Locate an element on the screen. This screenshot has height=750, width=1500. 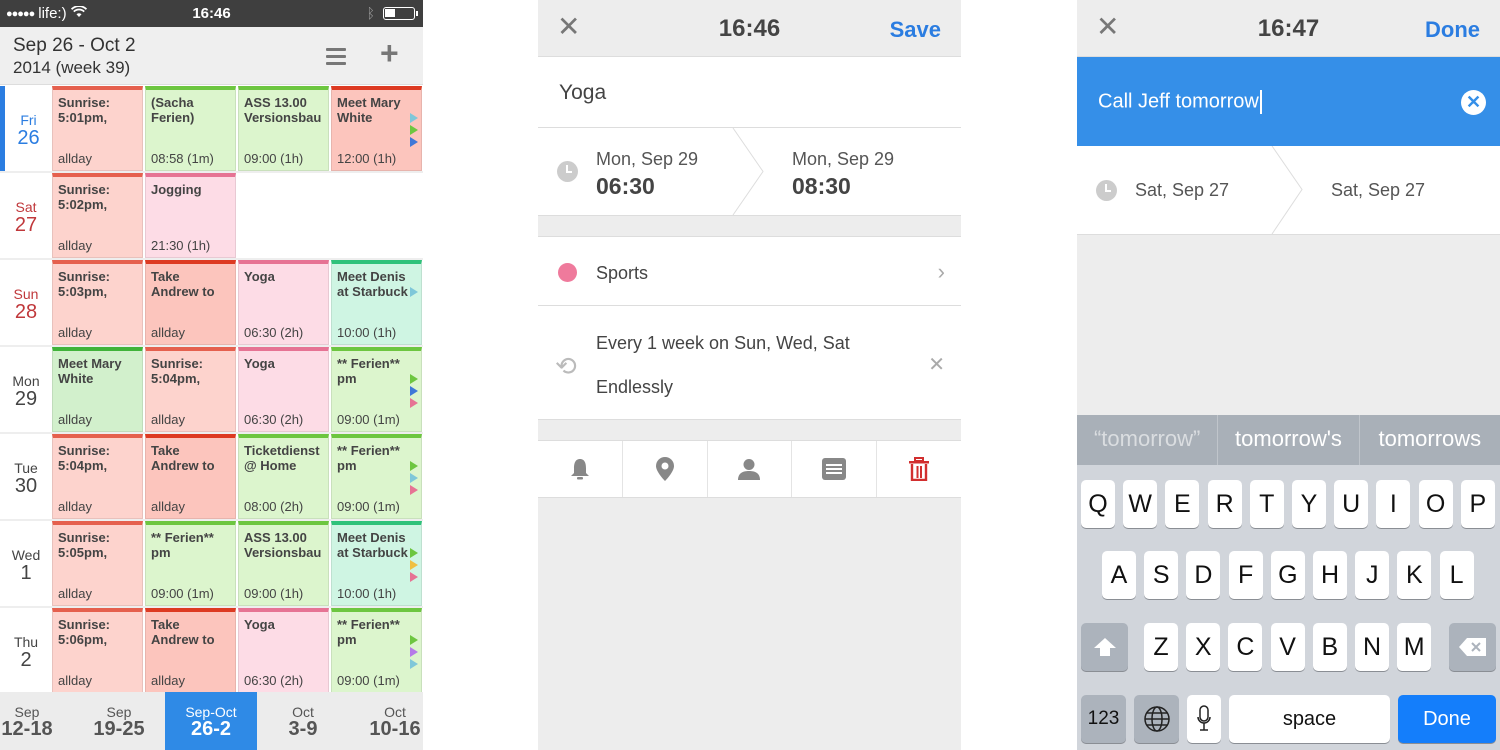
event-card: Meet Mary White 12:00 (1h) is located at coordinates (376, 128).